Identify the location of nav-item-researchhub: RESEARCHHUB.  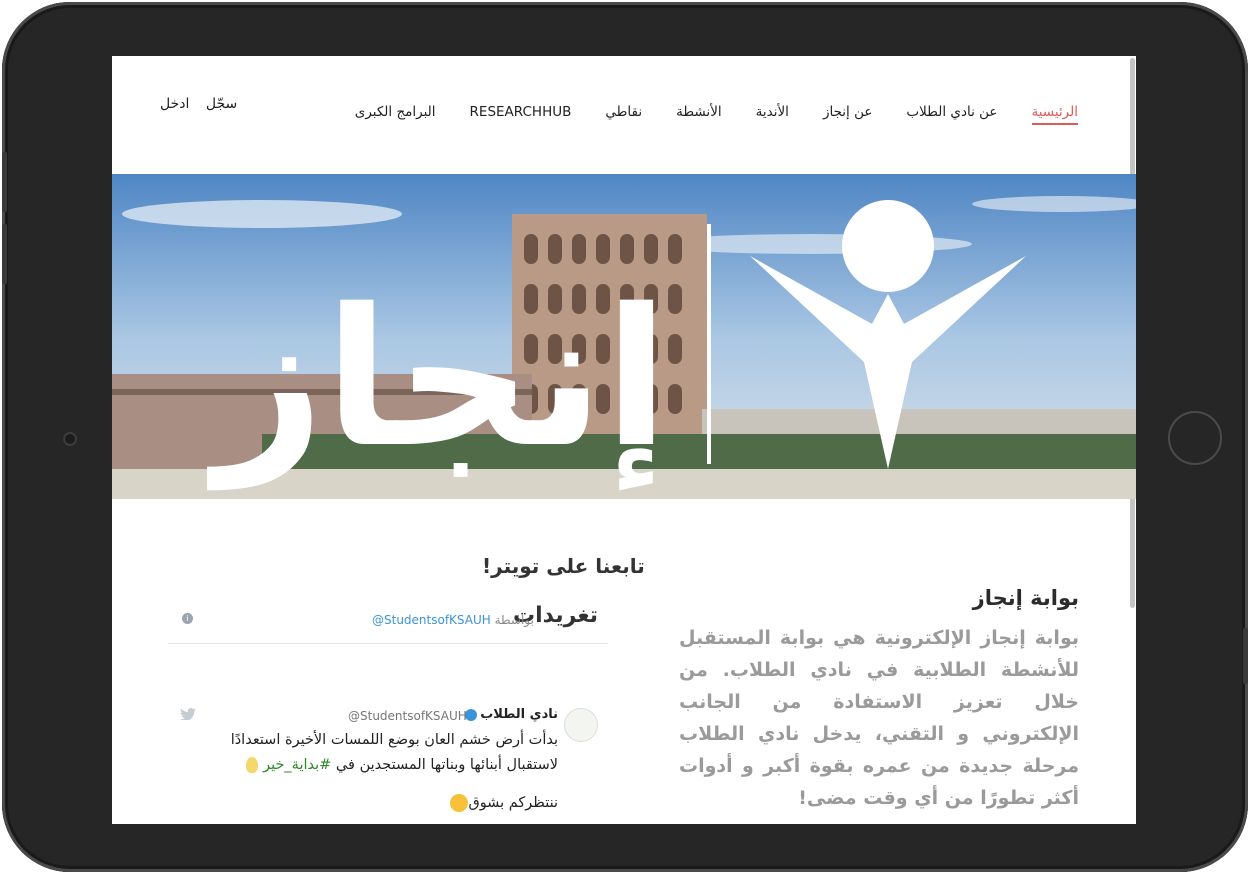
(521, 114).